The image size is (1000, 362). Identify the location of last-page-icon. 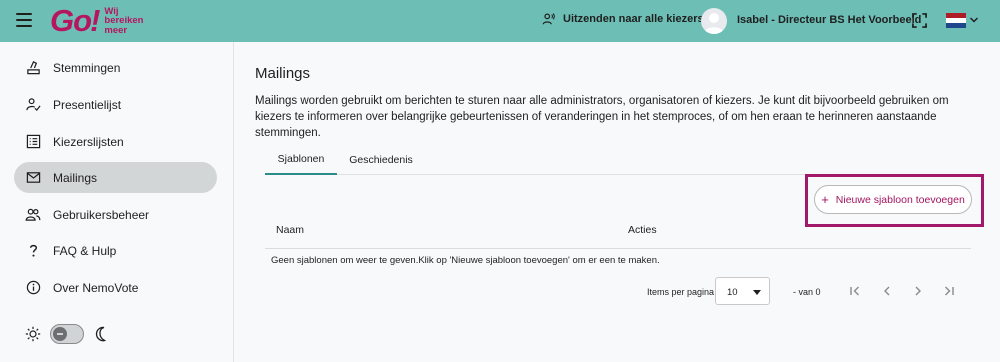
(949, 291).